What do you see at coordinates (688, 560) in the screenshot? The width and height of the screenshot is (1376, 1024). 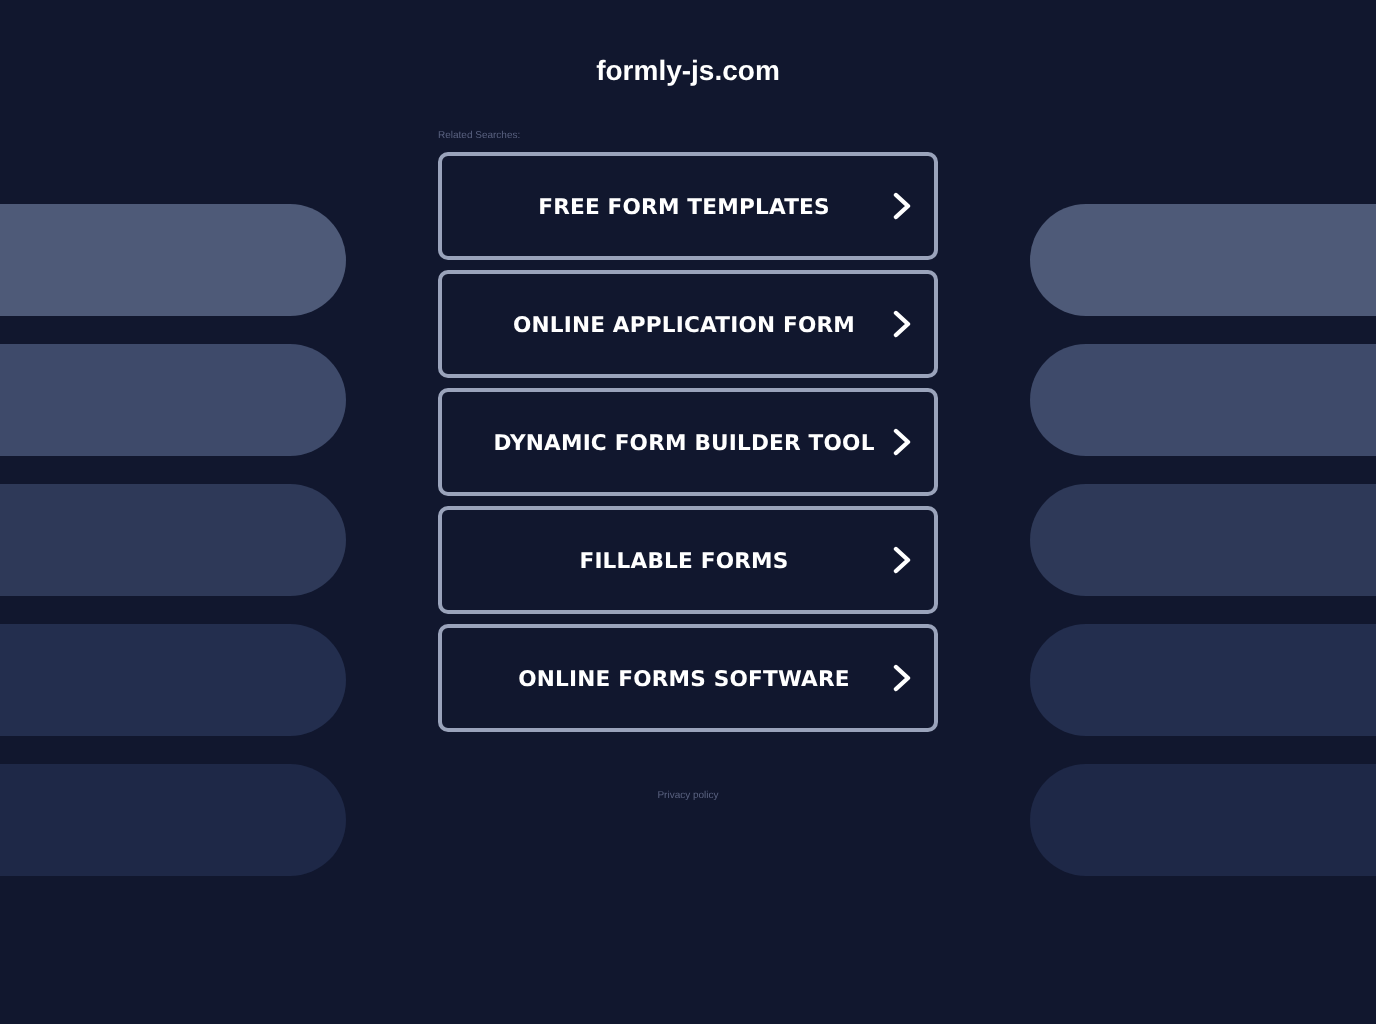 I see `search-link-button: FILLABLE FORMS` at bounding box center [688, 560].